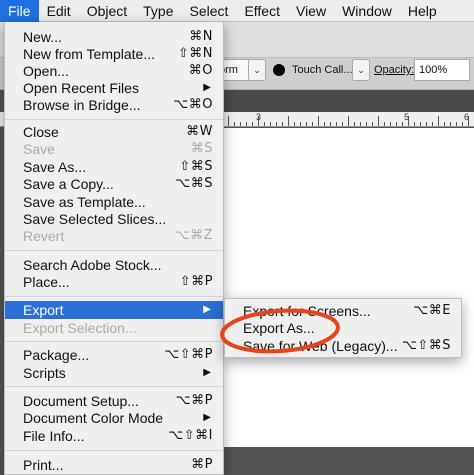  What do you see at coordinates (41, 132) in the screenshot?
I see `menu-item-label: Close` at bounding box center [41, 132].